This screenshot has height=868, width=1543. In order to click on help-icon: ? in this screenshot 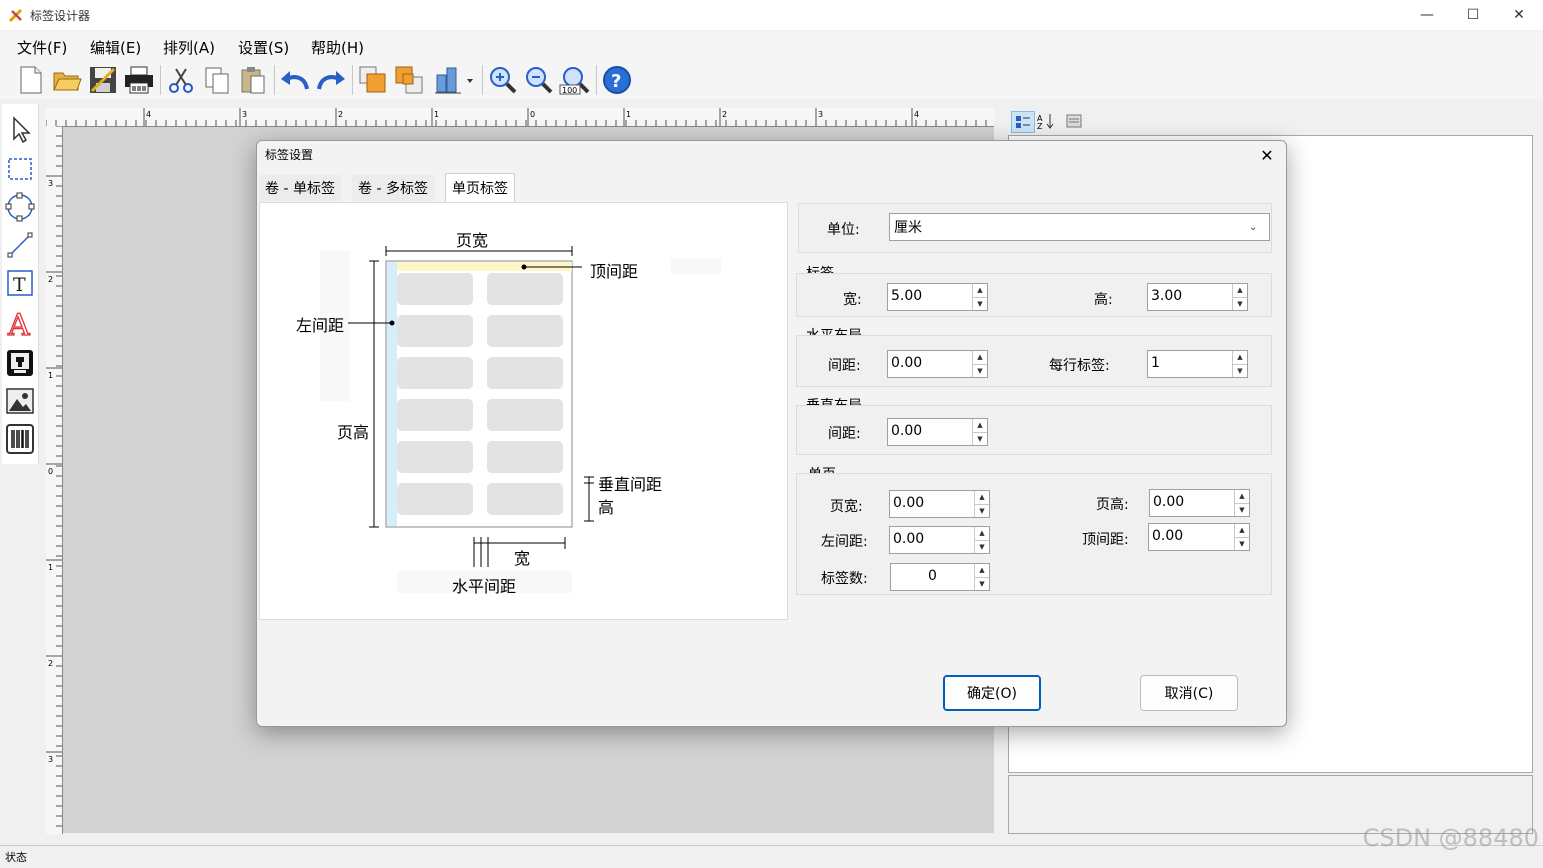, I will do `click(617, 80)`.